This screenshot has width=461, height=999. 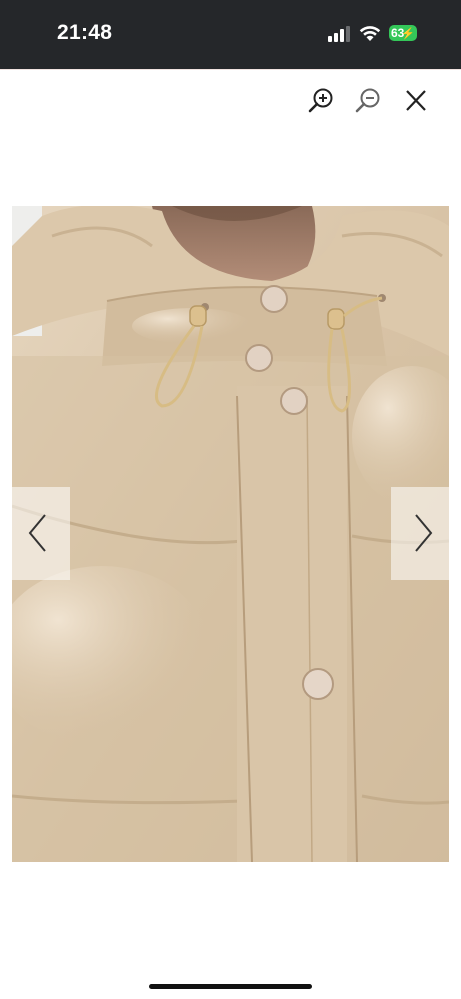 I want to click on divider, so click(x=230, y=69).